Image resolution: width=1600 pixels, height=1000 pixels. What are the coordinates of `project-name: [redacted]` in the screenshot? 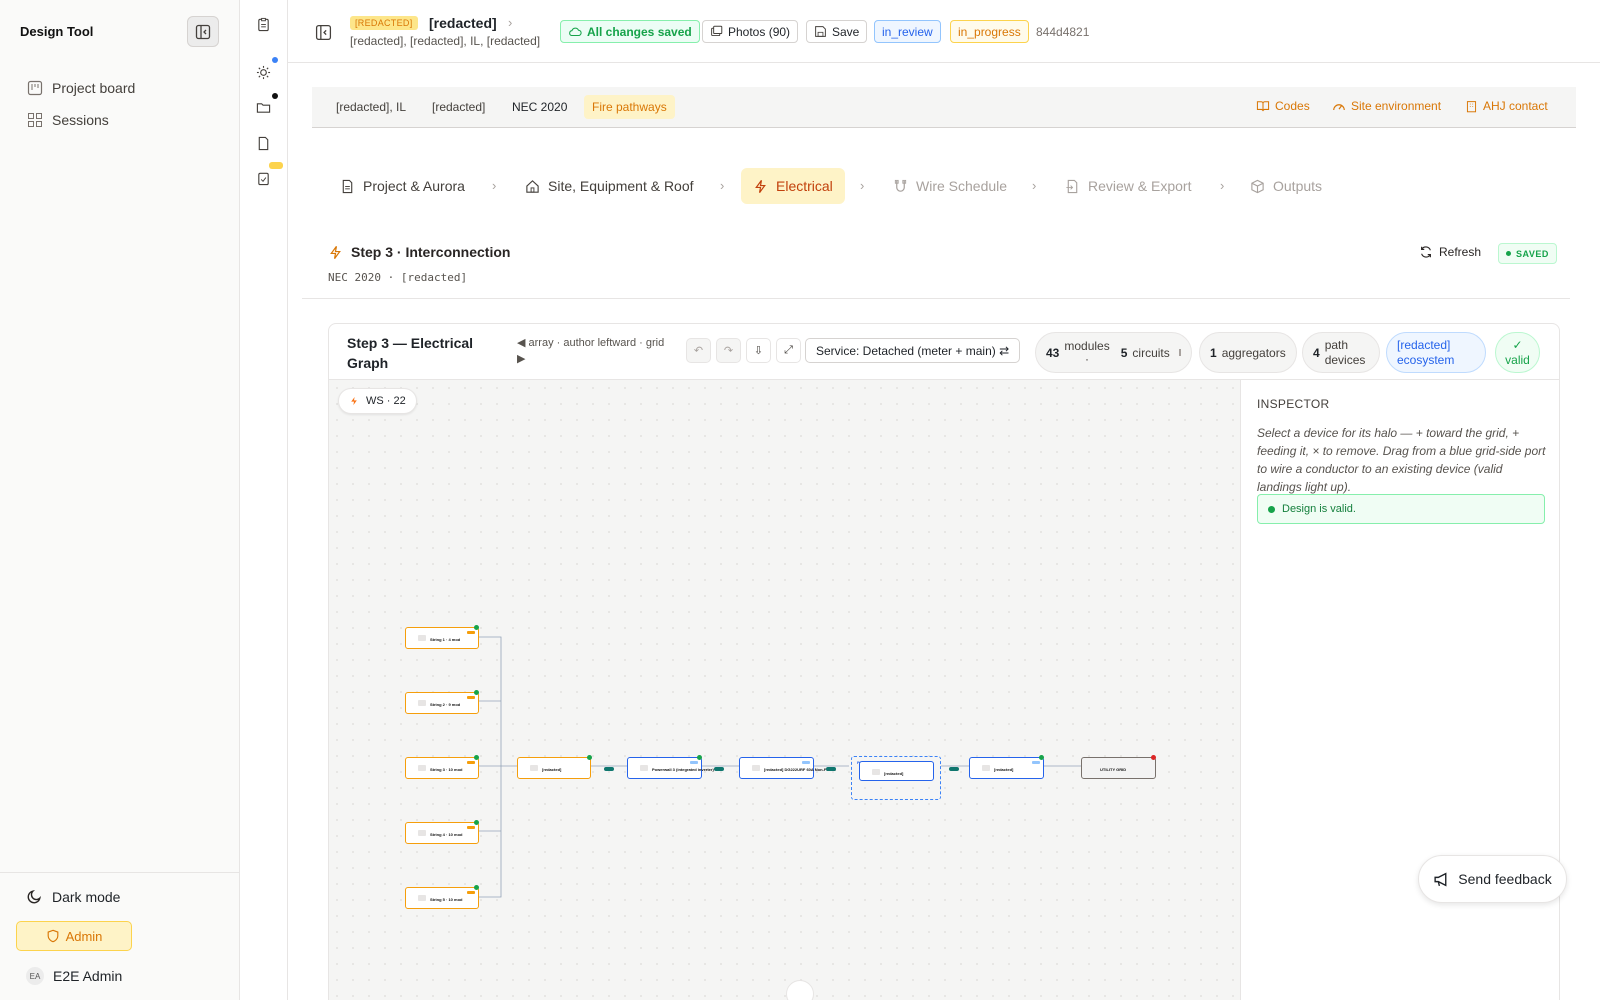 It's located at (463, 23).